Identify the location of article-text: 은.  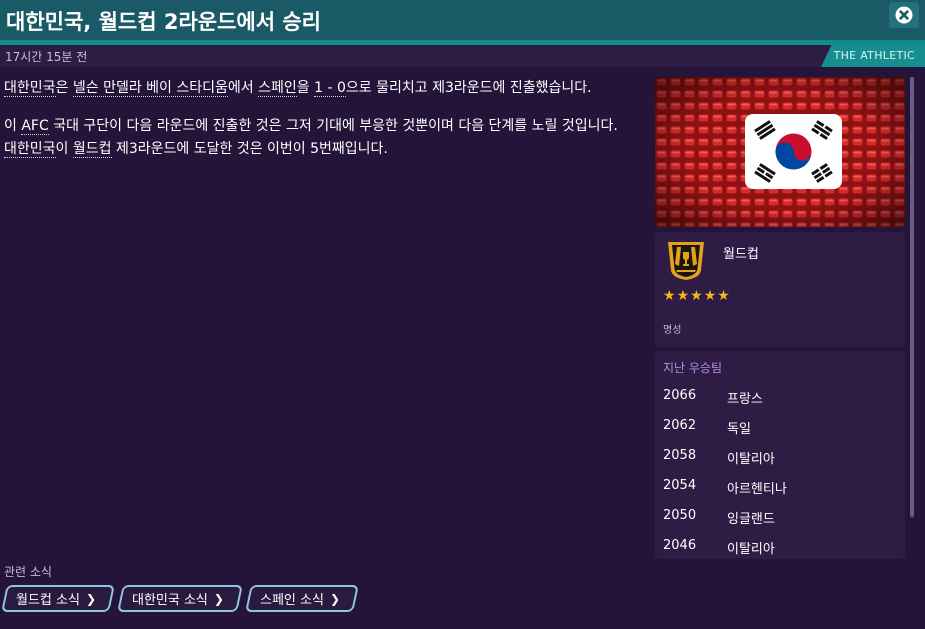
(64, 88).